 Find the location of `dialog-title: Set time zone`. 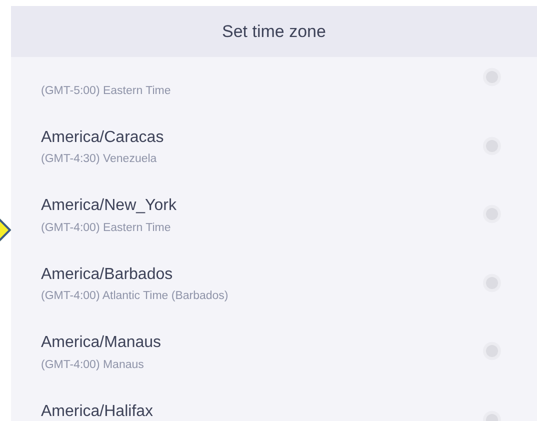

dialog-title: Set time zone is located at coordinates (274, 31).